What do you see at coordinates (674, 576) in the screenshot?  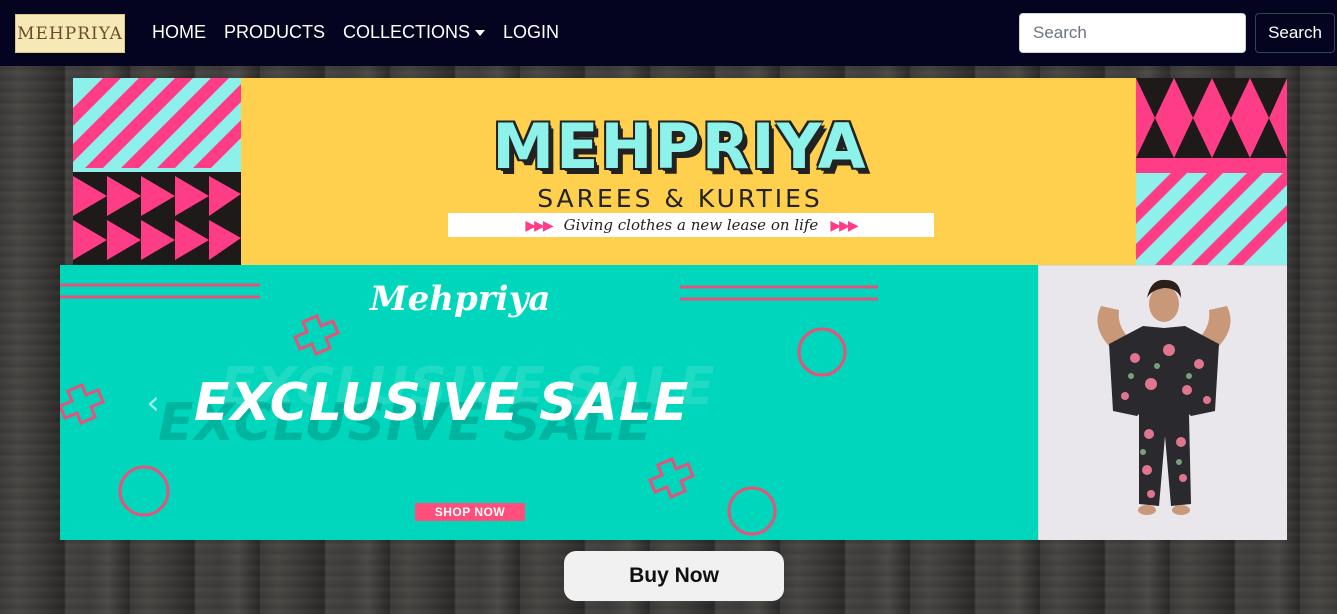 I see `buy-now-button: Buy Now` at bounding box center [674, 576].